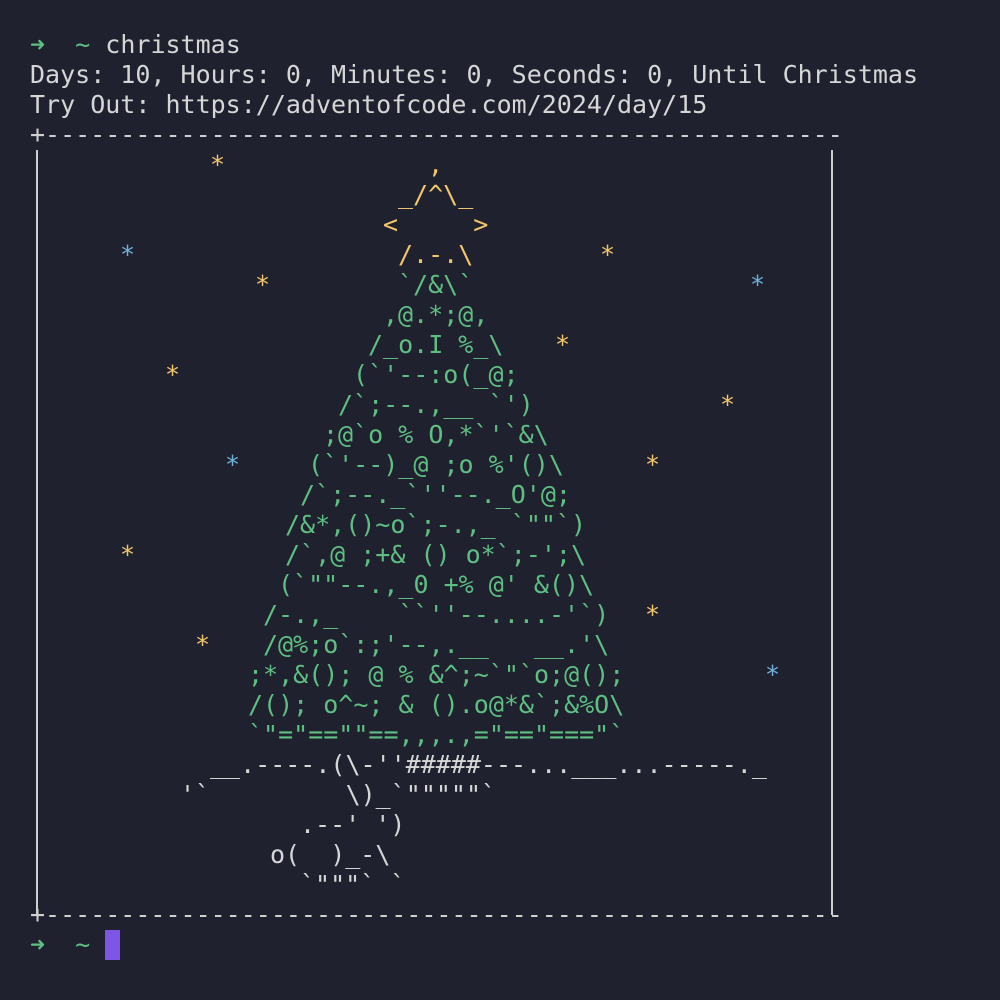 Image resolution: width=1000 pixels, height=1000 pixels. Describe the element at coordinates (436, 254) in the screenshot. I see `tree-line: /.-.\` at that location.